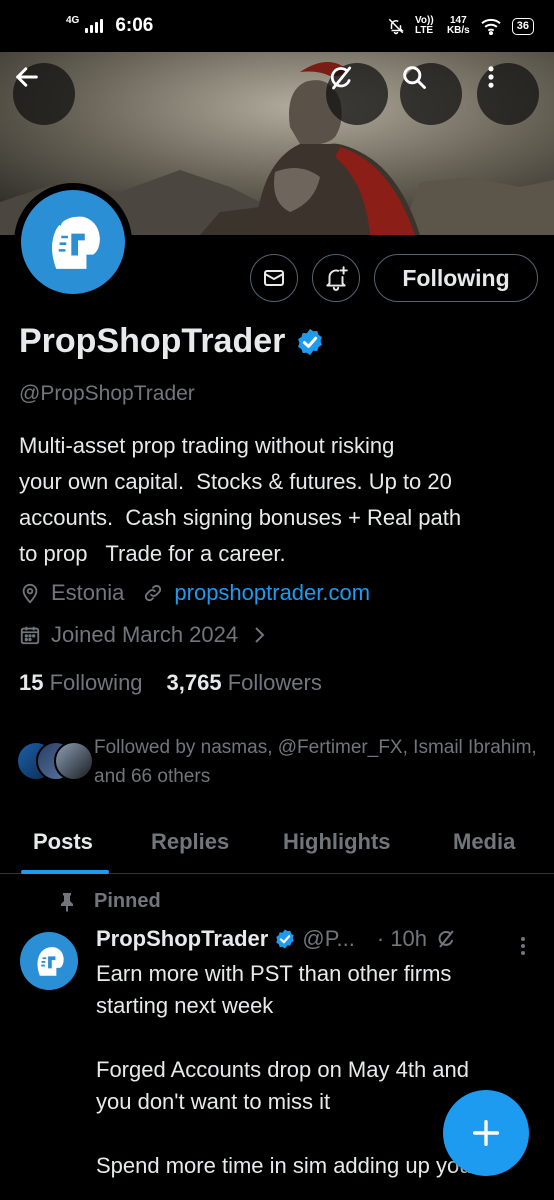  I want to click on post-author-avatar, so click(49, 961).